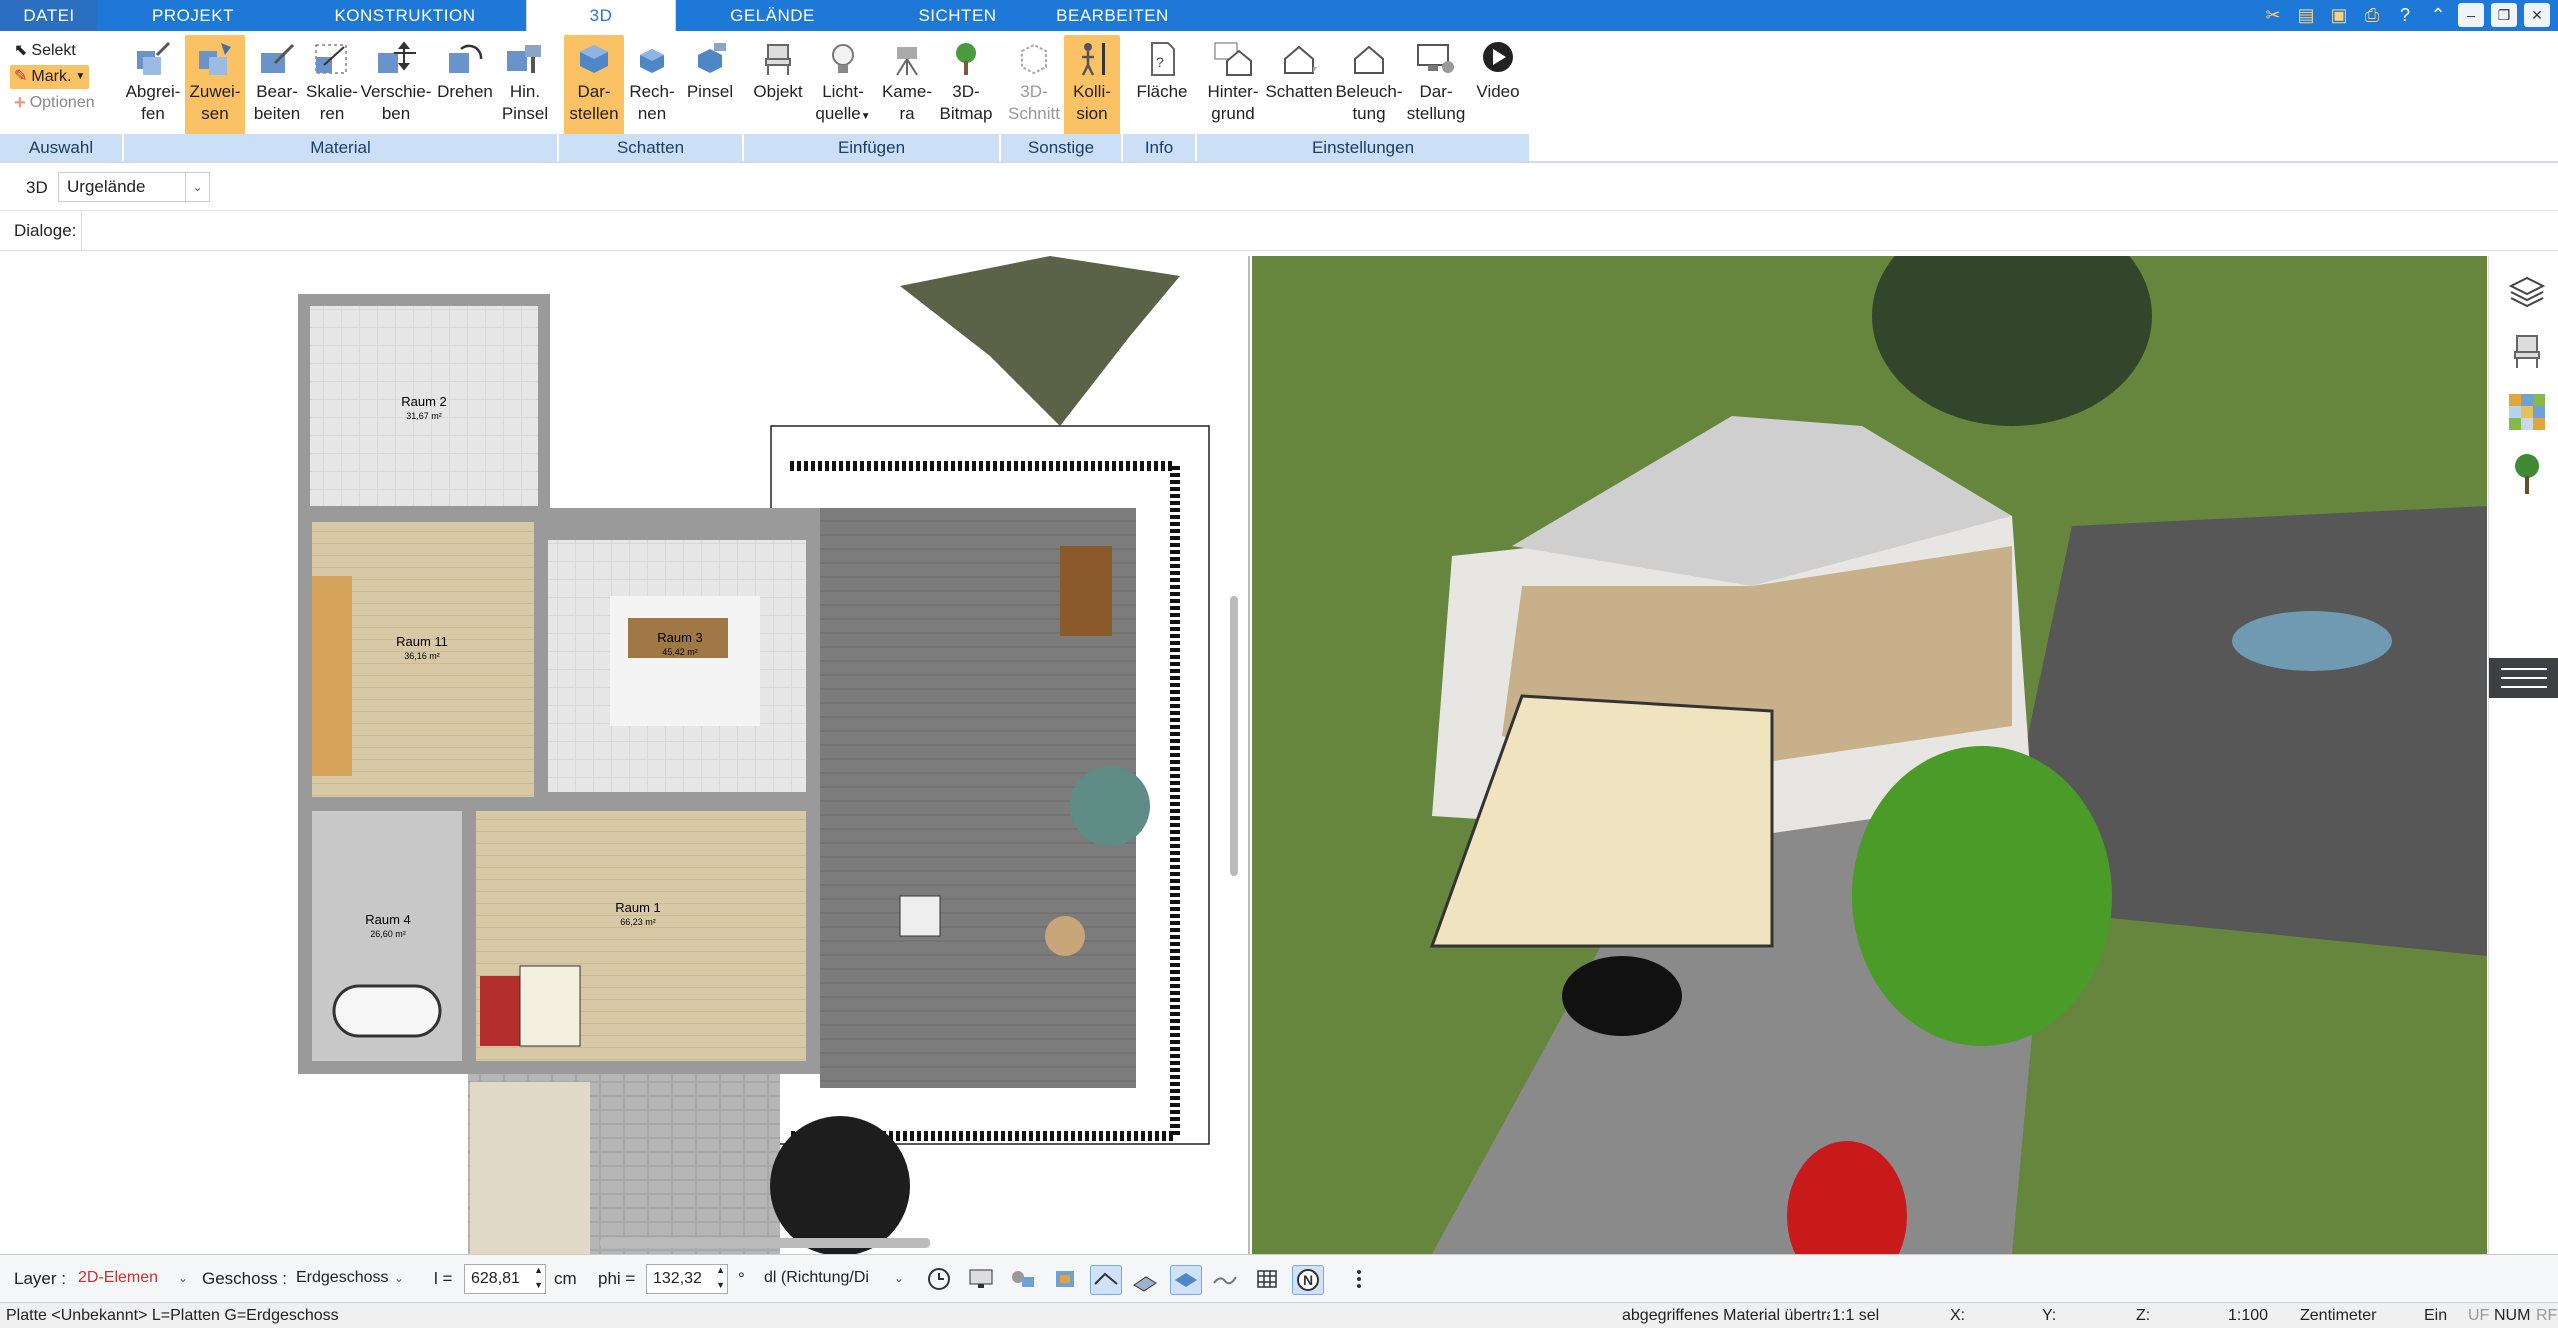 This screenshot has width=2558, height=1329. Describe the element at coordinates (396, 87) in the screenshot. I see `verschieben-button: Verschie-ben` at that location.